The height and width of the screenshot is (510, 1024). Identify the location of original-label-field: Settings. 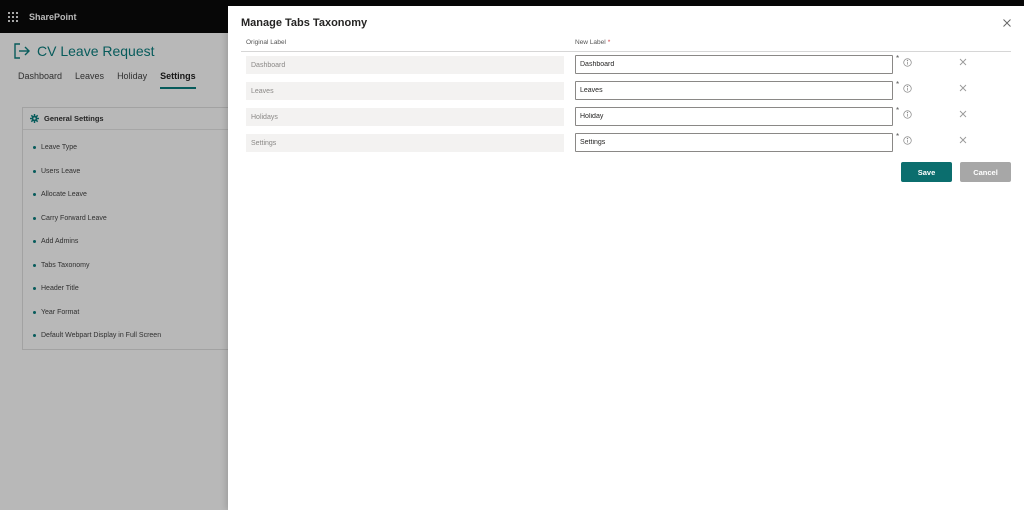
(405, 143).